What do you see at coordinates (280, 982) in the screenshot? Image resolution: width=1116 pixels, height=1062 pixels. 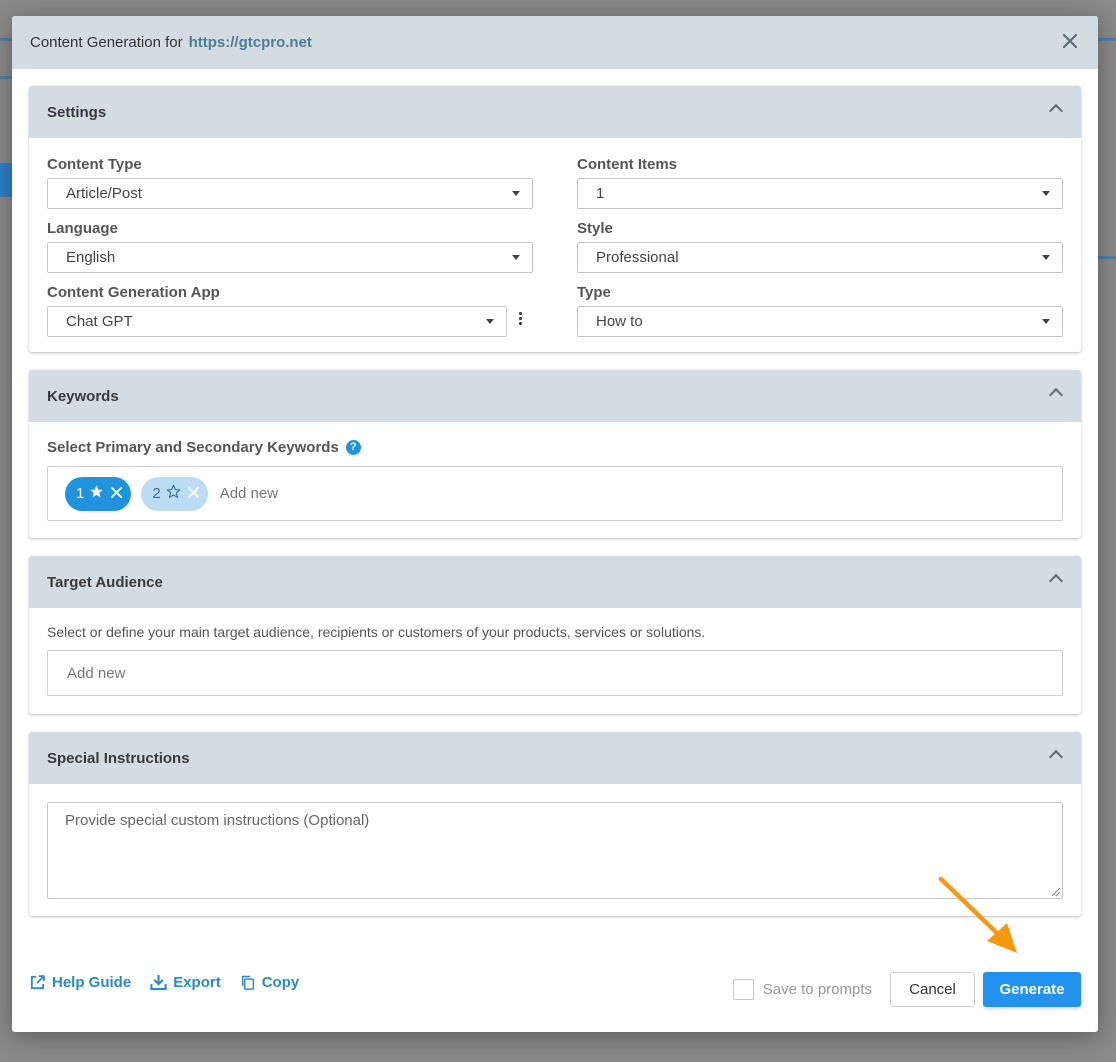 I see `copy-label: Copy` at bounding box center [280, 982].